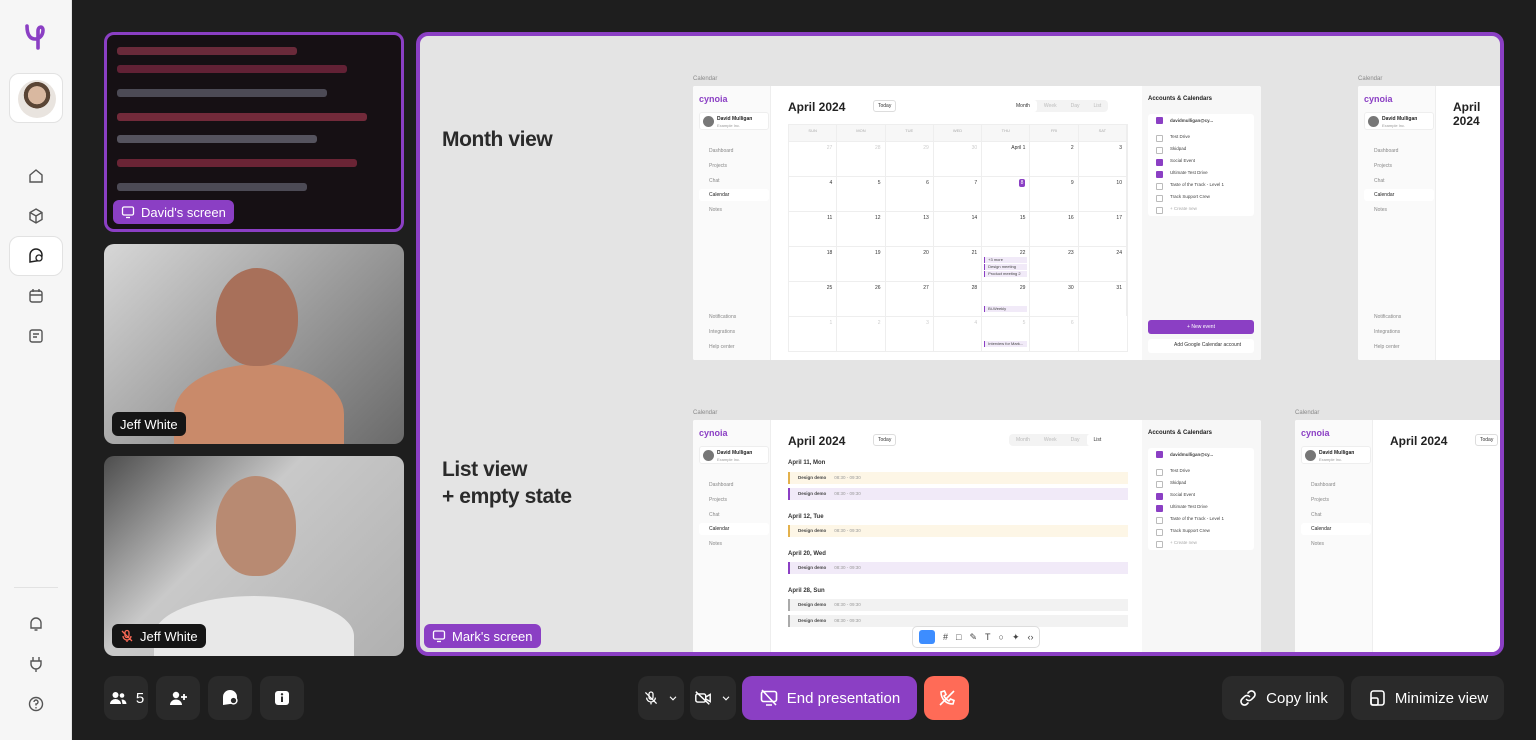 The height and width of the screenshot is (740, 1536). What do you see at coordinates (718, 166) in the screenshot?
I see `mock-nav-item: Projects` at bounding box center [718, 166].